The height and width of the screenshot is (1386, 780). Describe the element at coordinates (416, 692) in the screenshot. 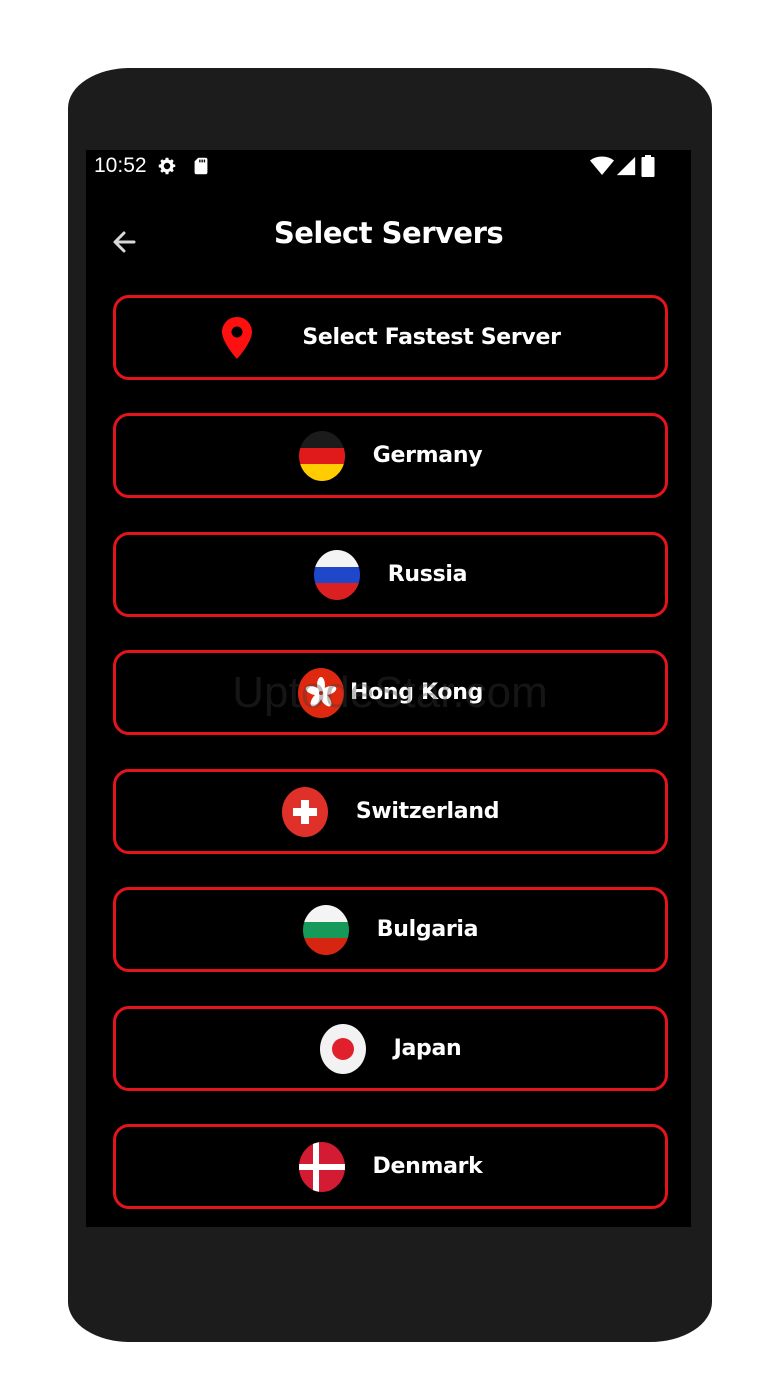

I see `server-label: Hong Kong` at that location.